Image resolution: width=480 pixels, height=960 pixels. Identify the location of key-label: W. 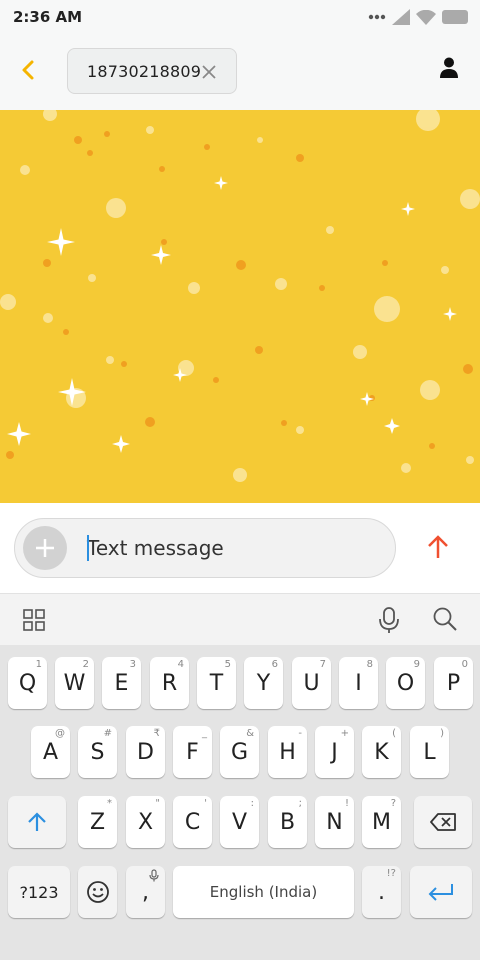
(74, 683).